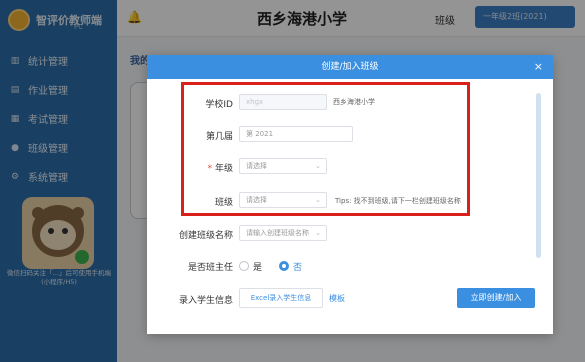 The height and width of the screenshot is (362, 585). What do you see at coordinates (281, 298) in the screenshot?
I see `excel-import-button: Excel录入学生信息` at bounding box center [281, 298].